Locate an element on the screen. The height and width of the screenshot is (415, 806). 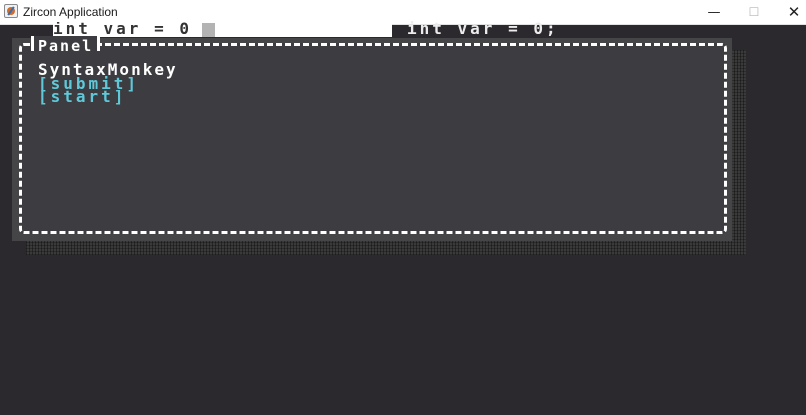
code-text-area: int var = 0 is located at coordinates (222, 29).